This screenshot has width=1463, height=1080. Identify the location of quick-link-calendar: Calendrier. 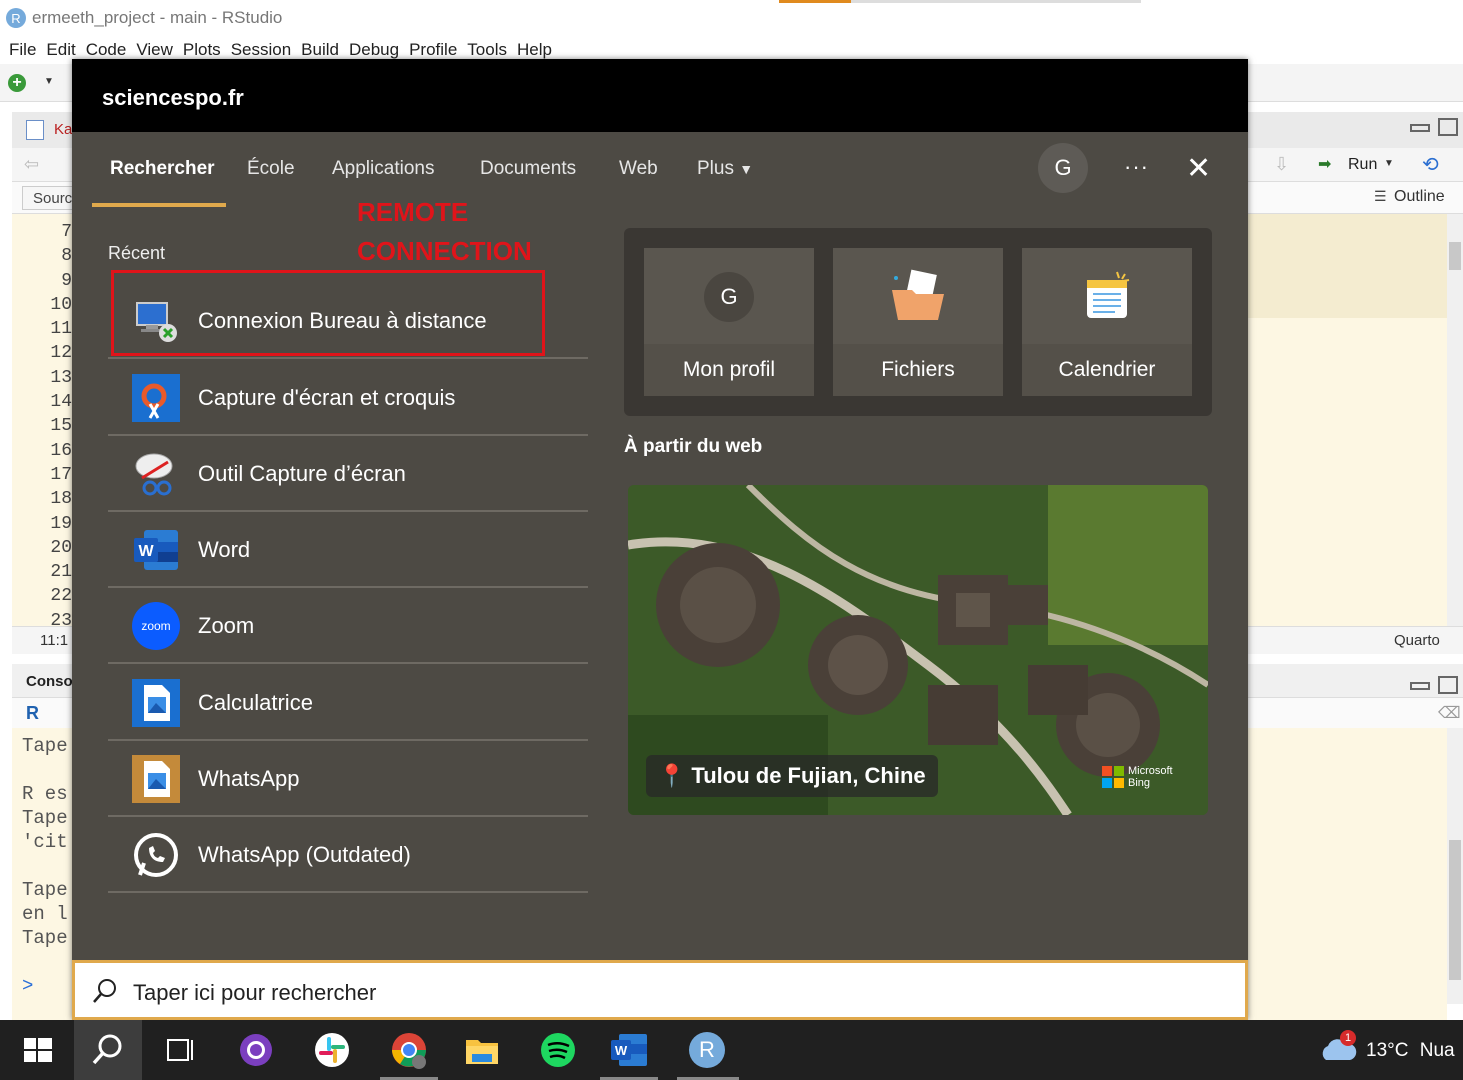
(1107, 322).